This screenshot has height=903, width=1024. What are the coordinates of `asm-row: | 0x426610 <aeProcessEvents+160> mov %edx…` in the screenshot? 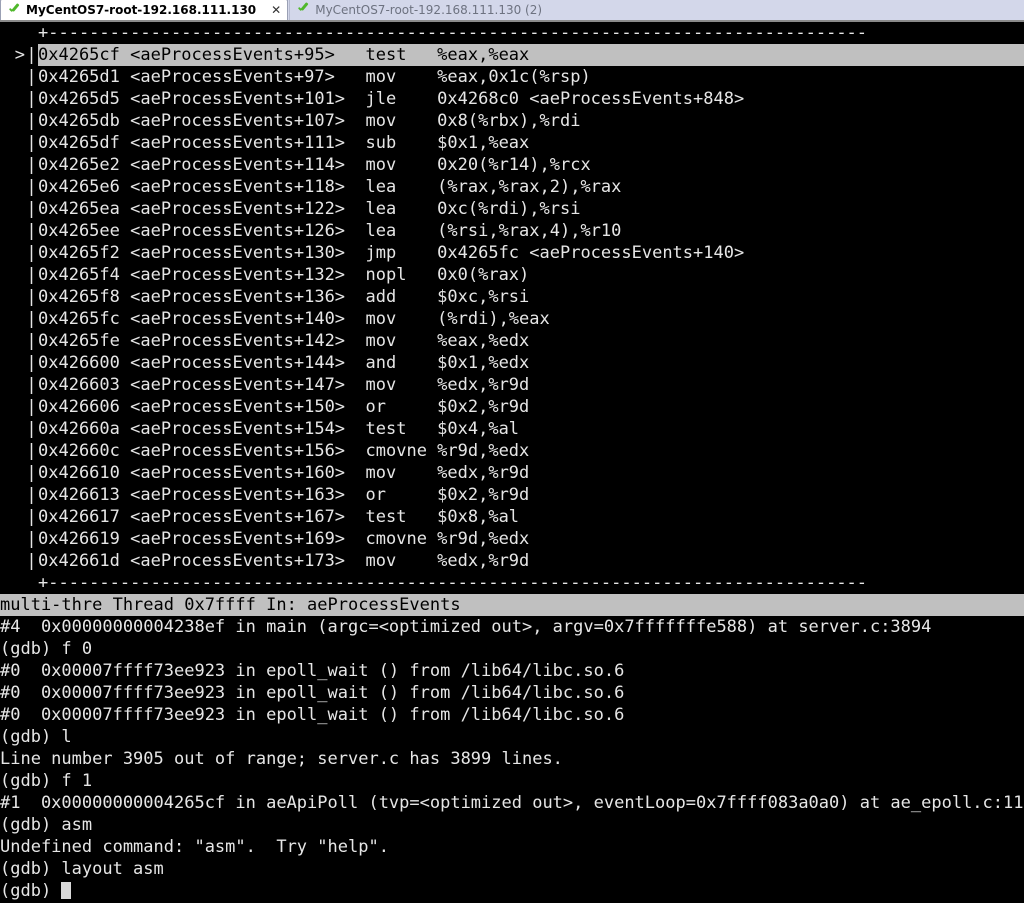 It's located at (512, 473).